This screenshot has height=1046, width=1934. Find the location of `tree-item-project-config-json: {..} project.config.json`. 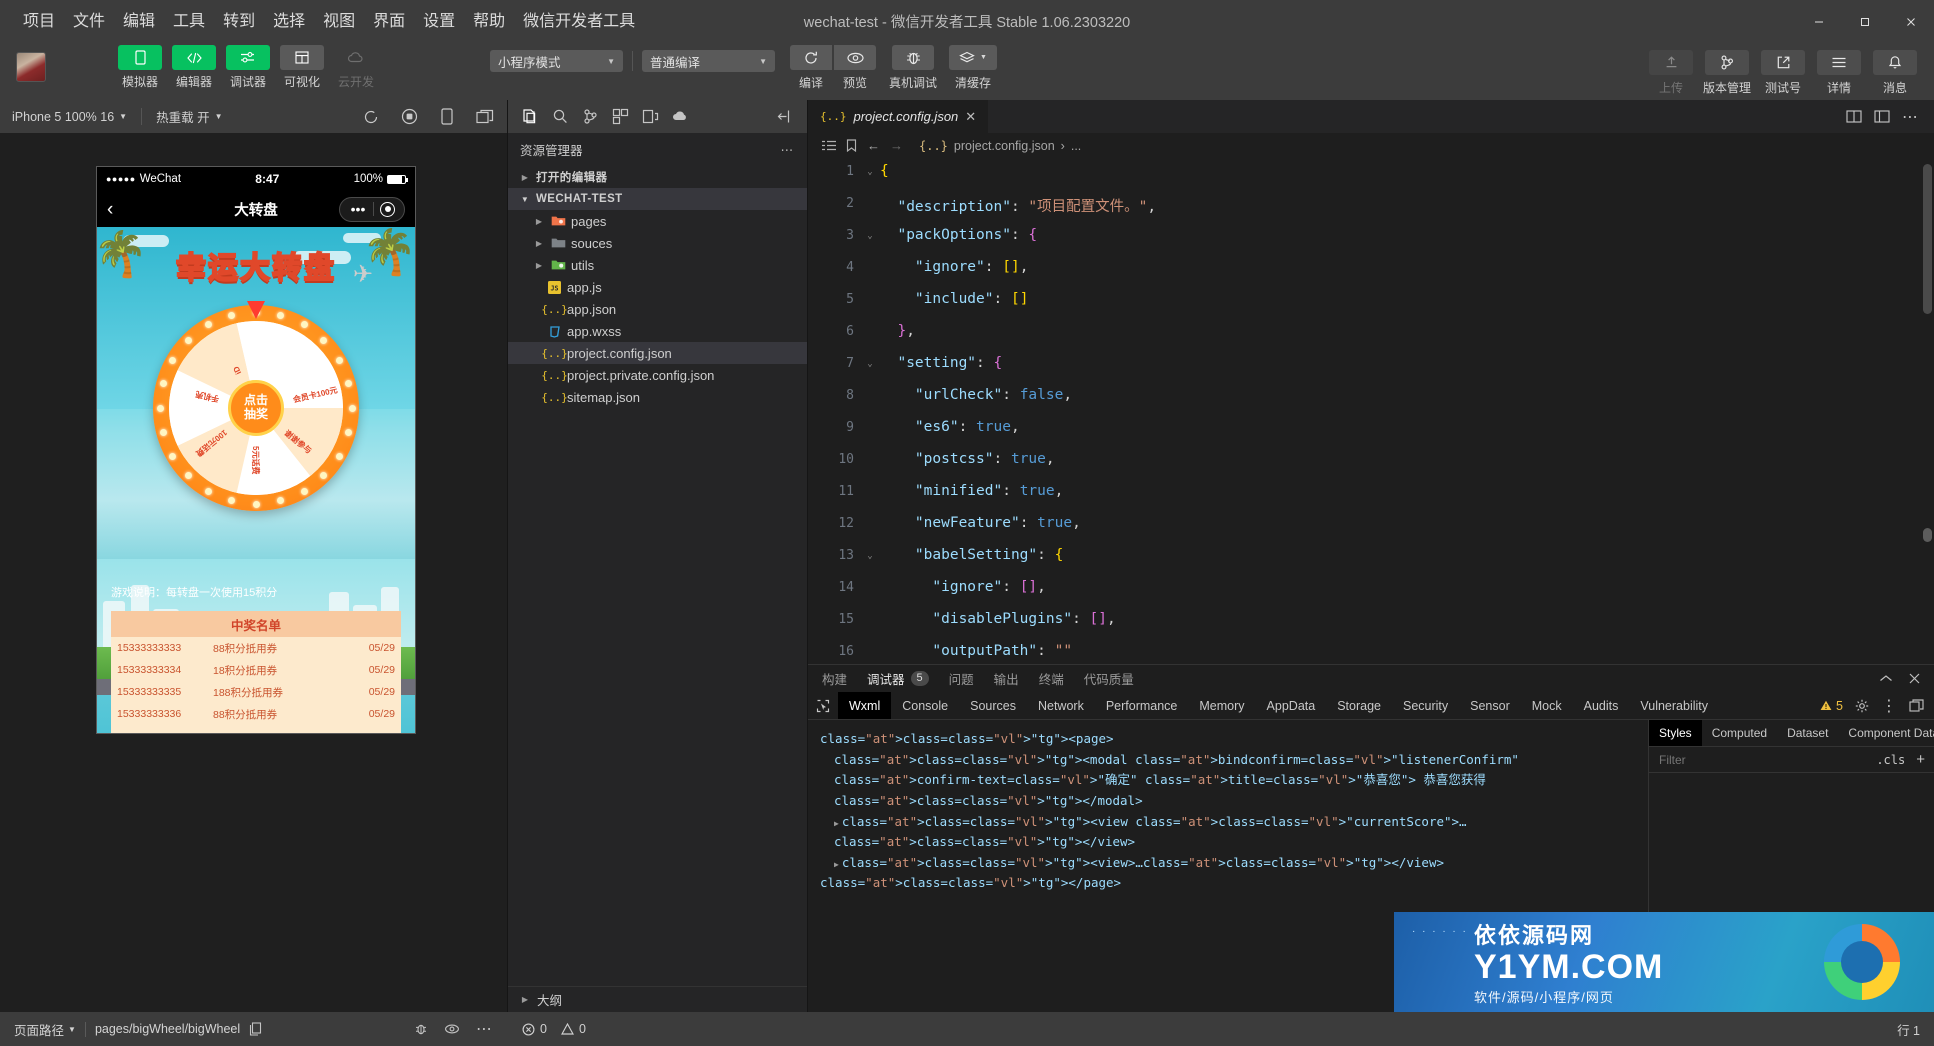

tree-item-project-config-json: {..} project.config.json is located at coordinates (657, 353).